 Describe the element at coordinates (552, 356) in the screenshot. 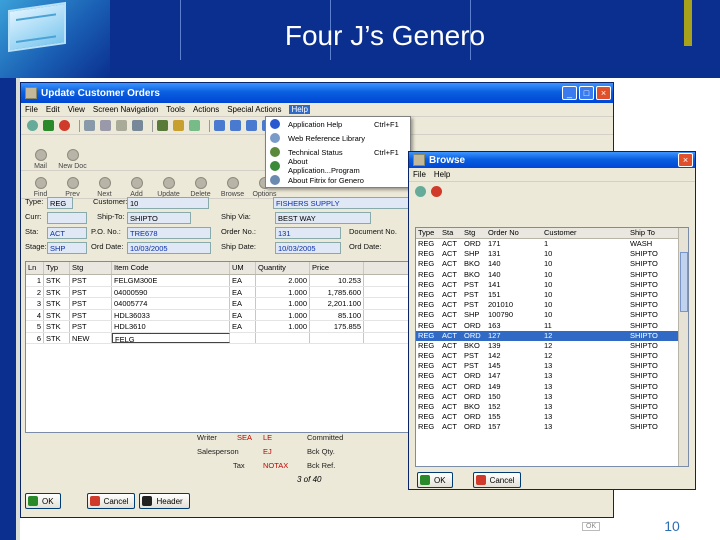

I see `browse-row: REG ACT PST 142 12 SHIPTO` at that location.